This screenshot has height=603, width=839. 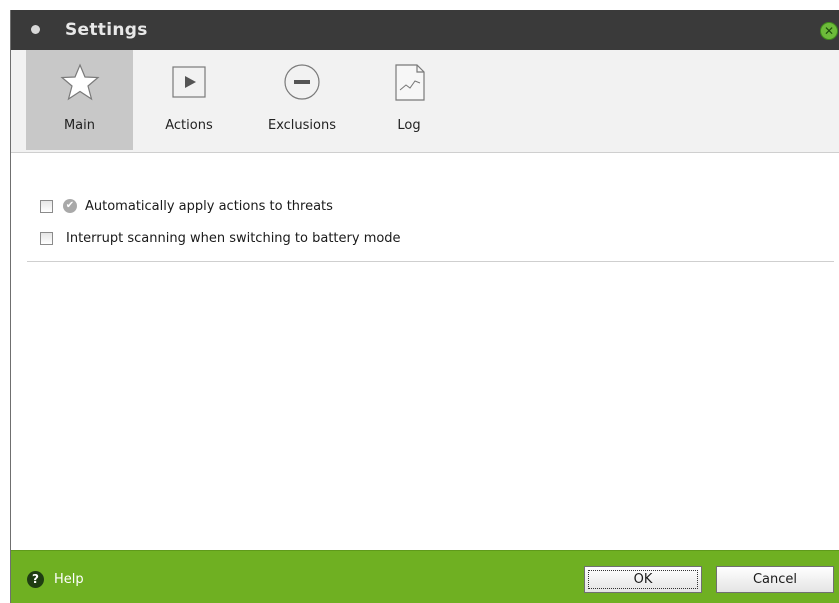 What do you see at coordinates (409, 125) in the screenshot?
I see `tab-log-label: Log` at bounding box center [409, 125].